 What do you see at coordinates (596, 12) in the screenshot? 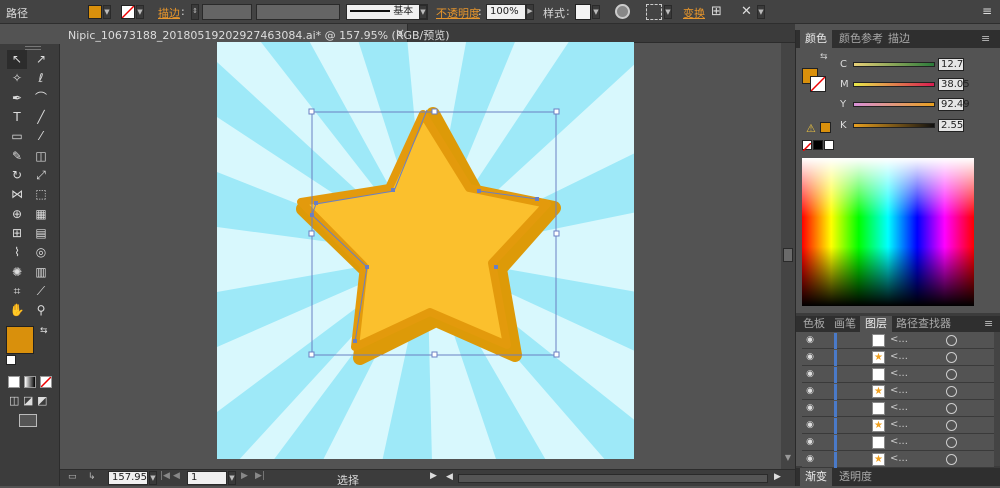
I see `style-dropdown: ▼` at bounding box center [596, 12].